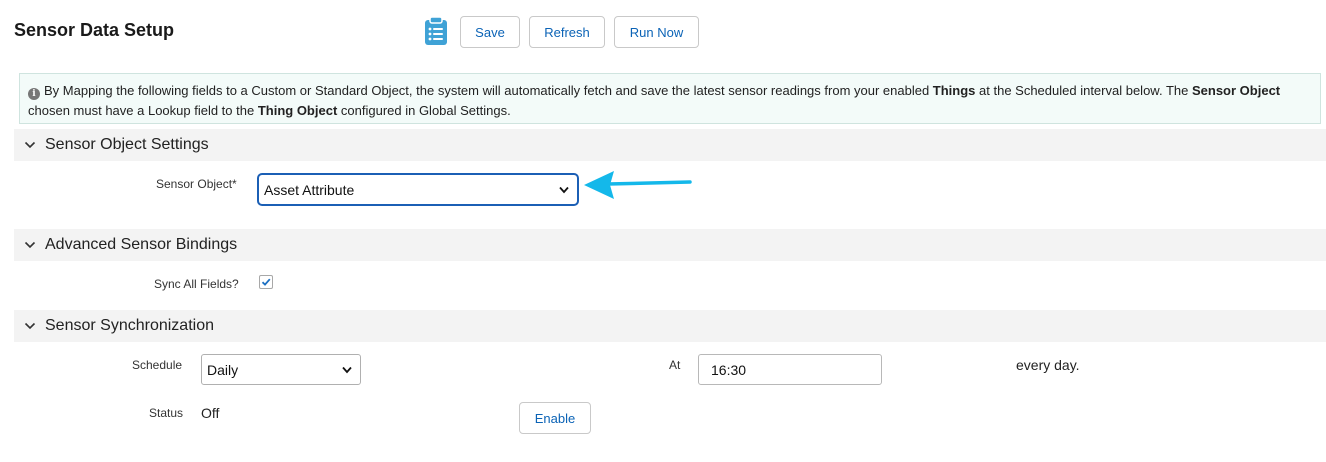 The image size is (1326, 462). What do you see at coordinates (223, 369) in the screenshot?
I see `schedule-value: Daily` at bounding box center [223, 369].